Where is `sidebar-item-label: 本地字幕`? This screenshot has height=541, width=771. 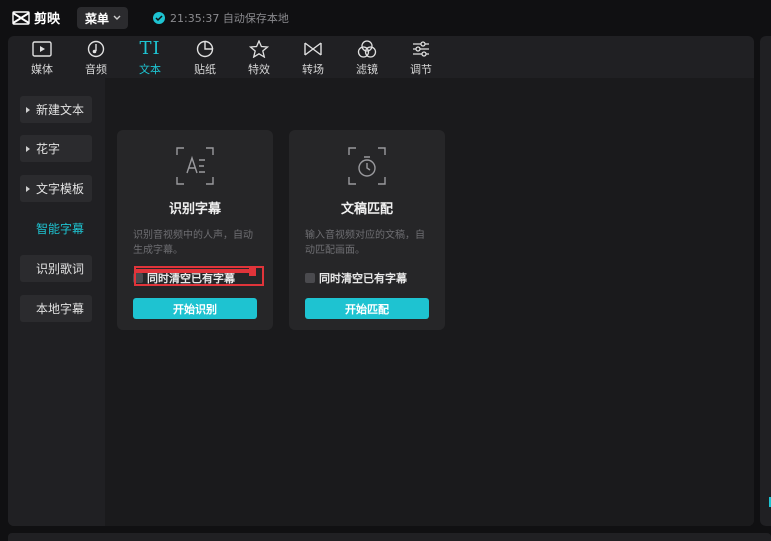 sidebar-item-label: 本地字幕 is located at coordinates (60, 309).